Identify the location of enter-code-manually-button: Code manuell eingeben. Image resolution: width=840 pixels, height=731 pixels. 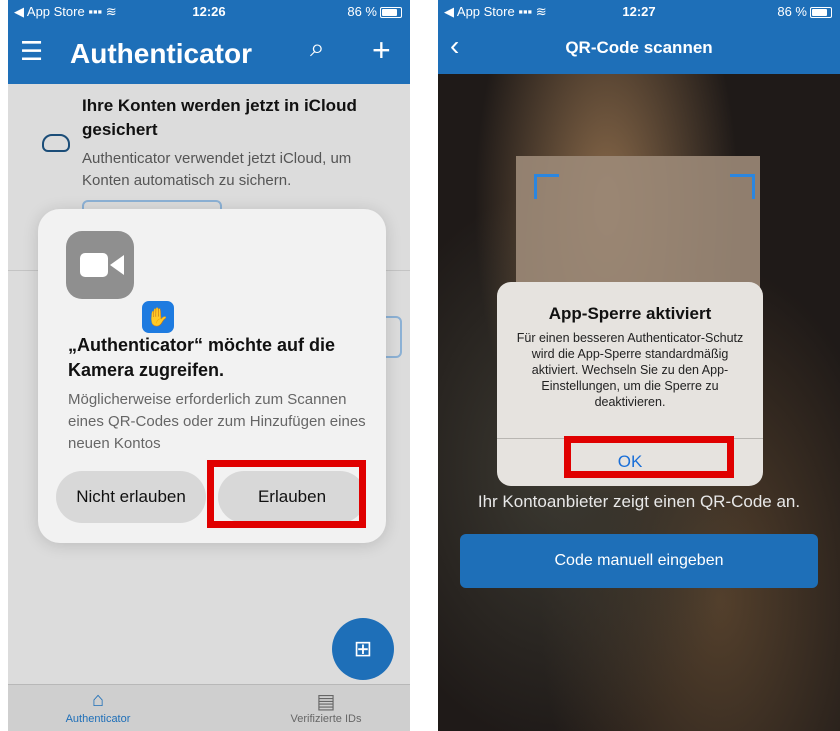
(639, 561).